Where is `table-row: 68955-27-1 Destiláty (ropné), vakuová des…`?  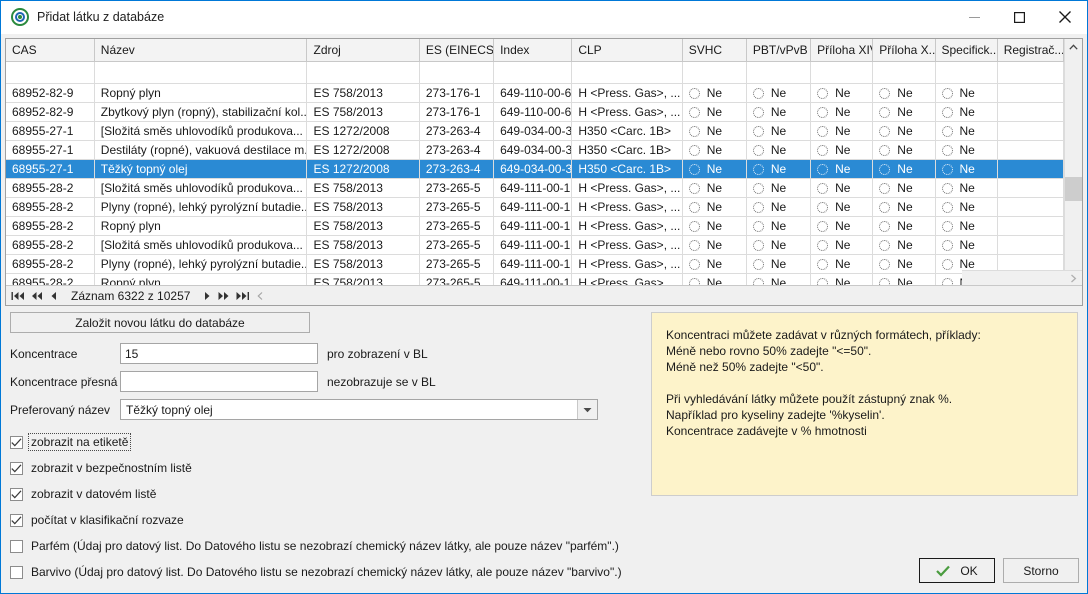 table-row: 68955-27-1 Destiláty (ropné), vakuová des… is located at coordinates (535, 150).